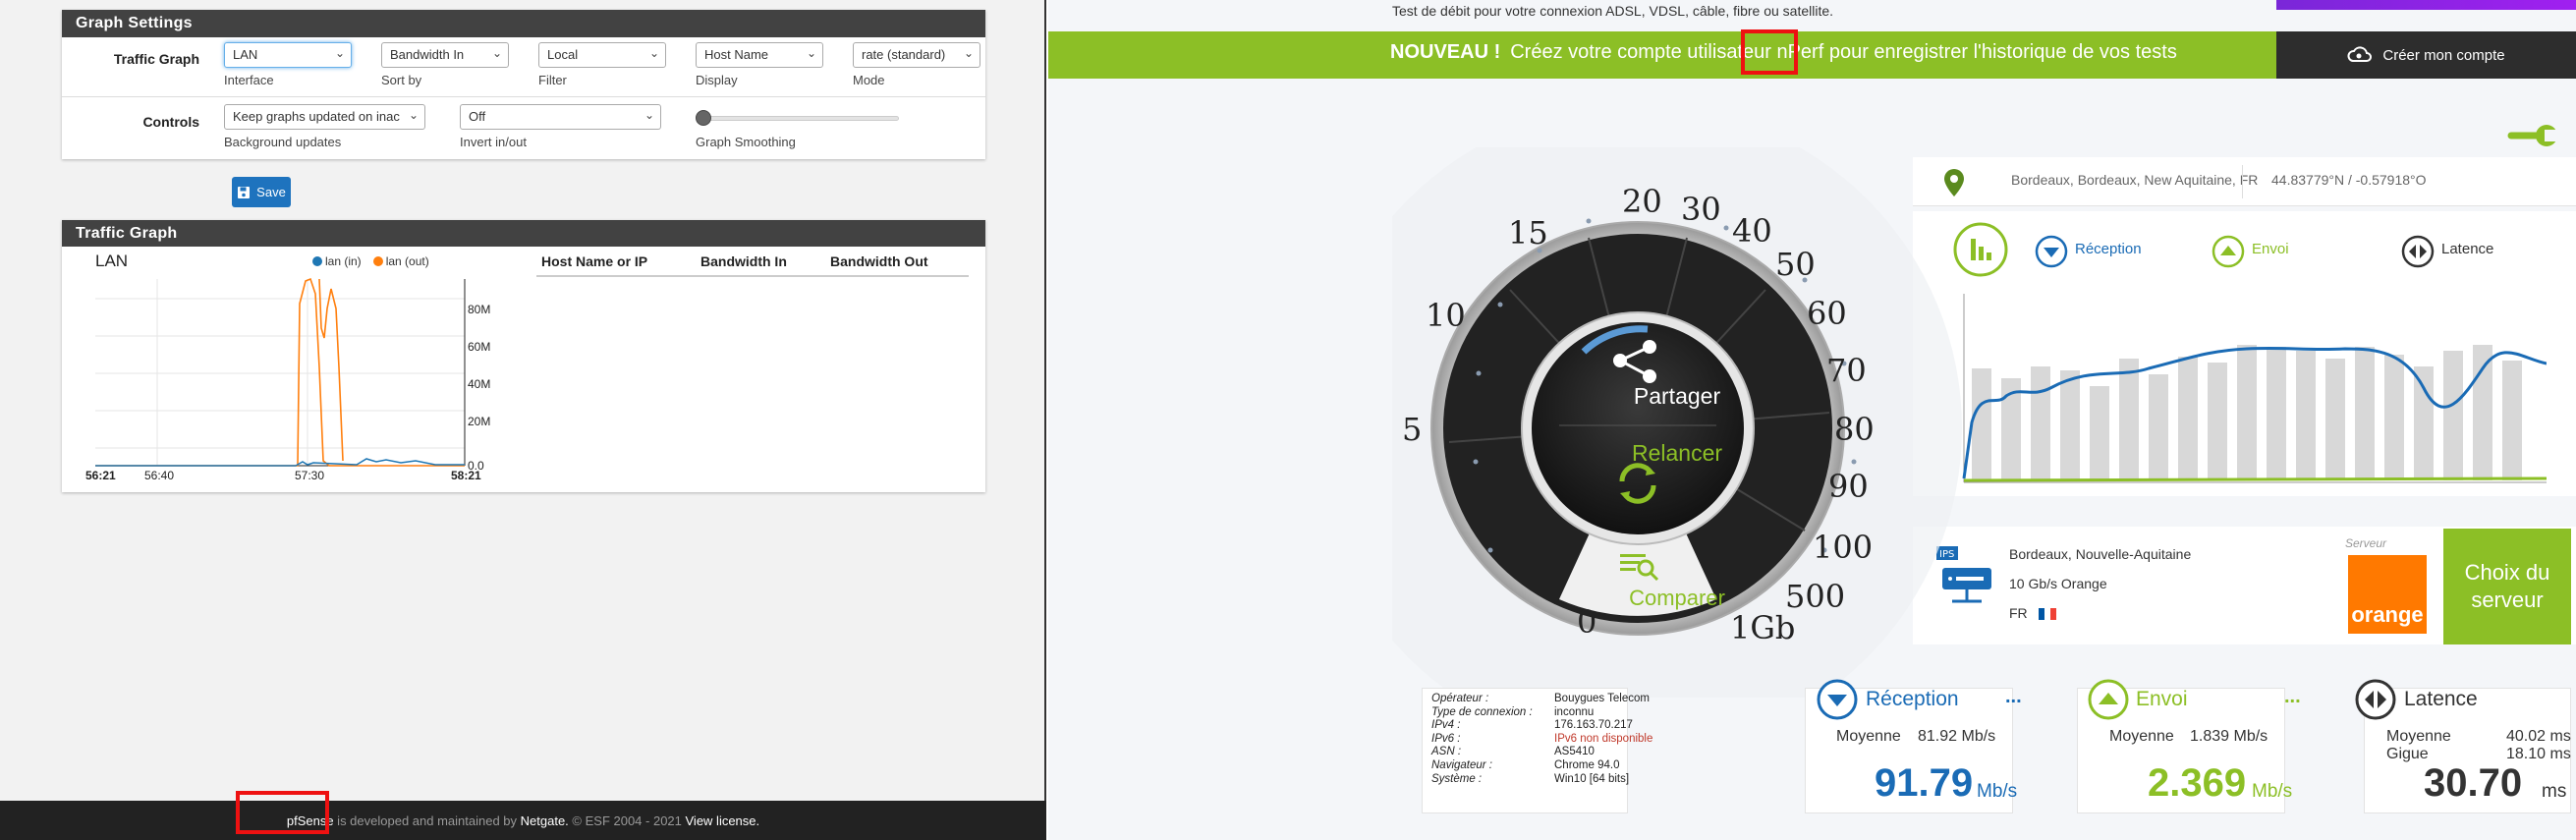 The width and height of the screenshot is (2576, 840). I want to click on series-in, so click(280, 462).